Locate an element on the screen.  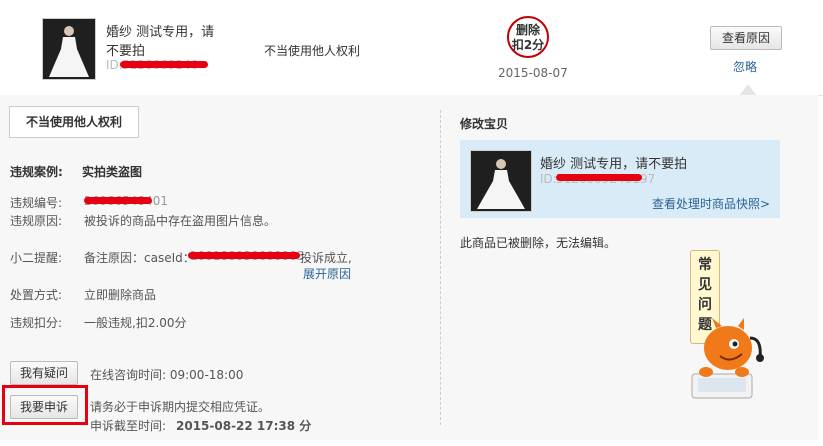
case-value: 实拍类盗图 is located at coordinates (112, 172).